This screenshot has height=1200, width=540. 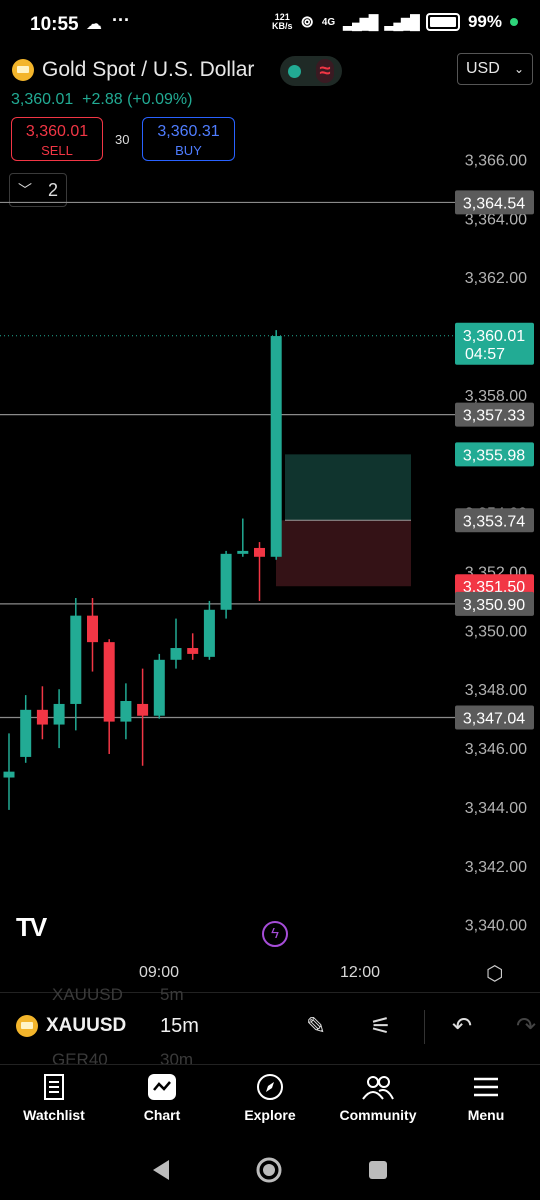 What do you see at coordinates (378, 1088) in the screenshot?
I see `people-icon` at bounding box center [378, 1088].